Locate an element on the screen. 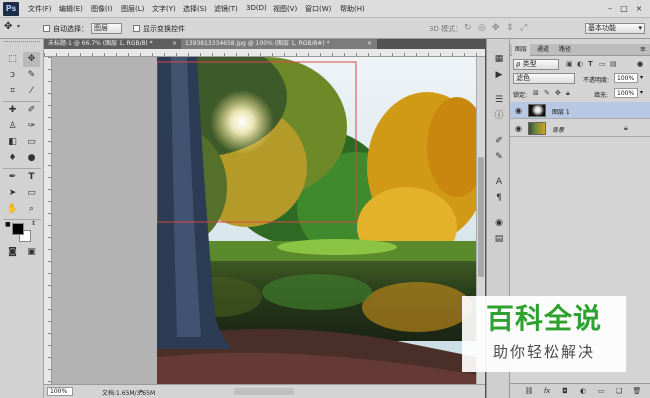 The width and height of the screenshot is (650, 398). history-panel-icon: ▦ is located at coordinates (499, 59).